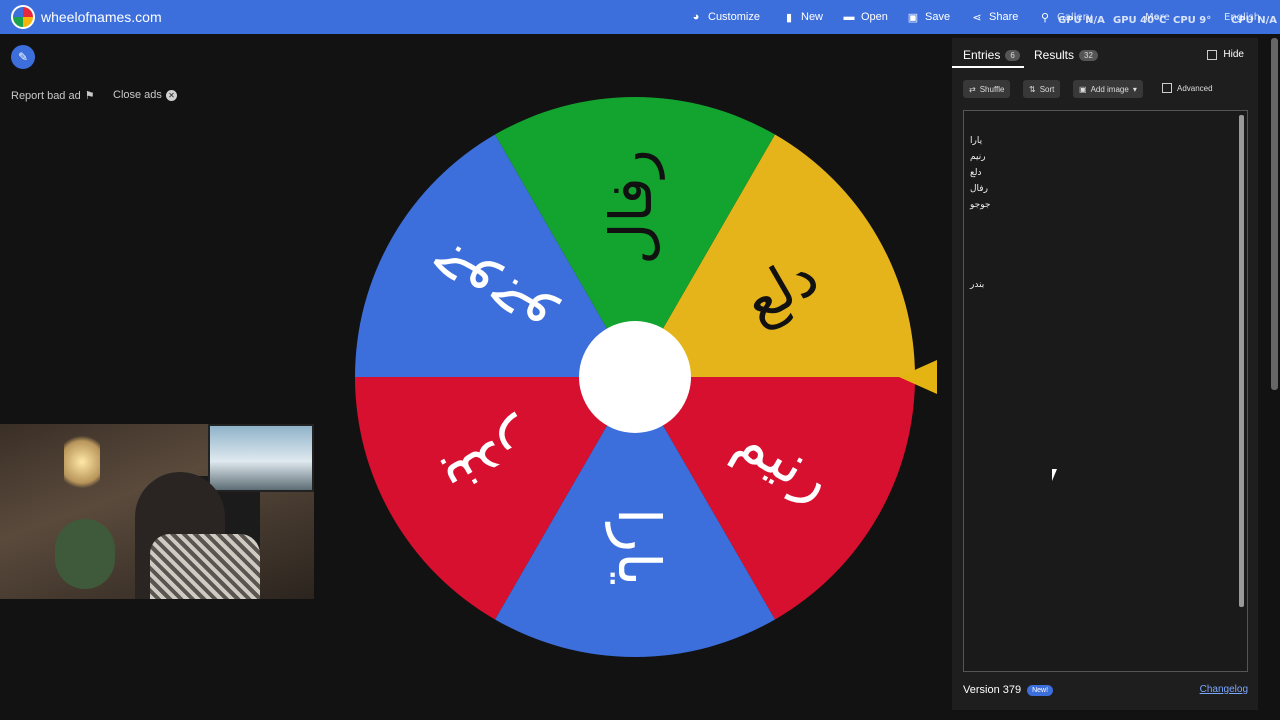  Describe the element at coordinates (101, 17) in the screenshot. I see `site-name: wheelofnames.com` at that location.